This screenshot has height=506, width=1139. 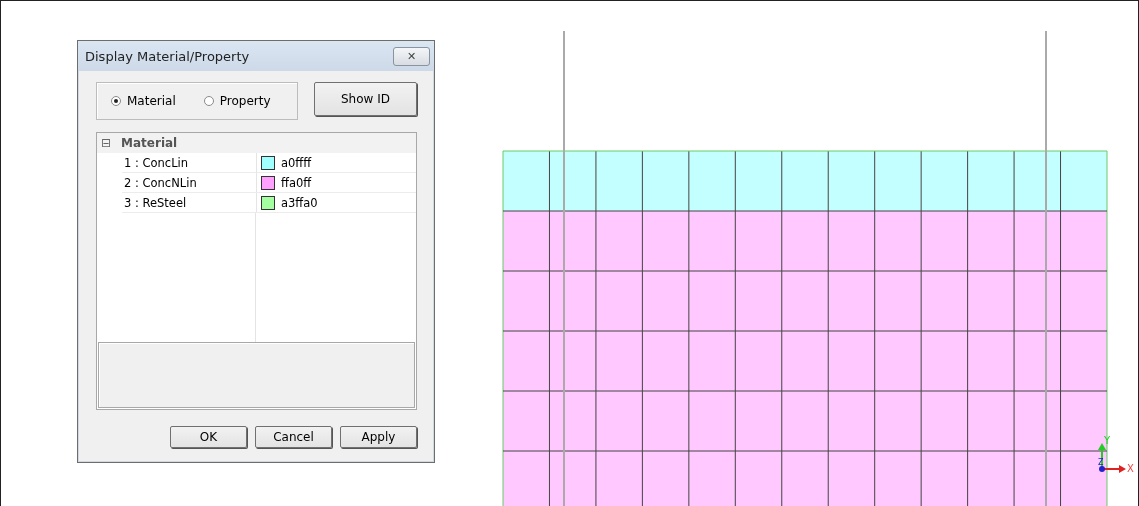 What do you see at coordinates (167, 56) in the screenshot?
I see `window-title: Display Material/Property` at bounding box center [167, 56].